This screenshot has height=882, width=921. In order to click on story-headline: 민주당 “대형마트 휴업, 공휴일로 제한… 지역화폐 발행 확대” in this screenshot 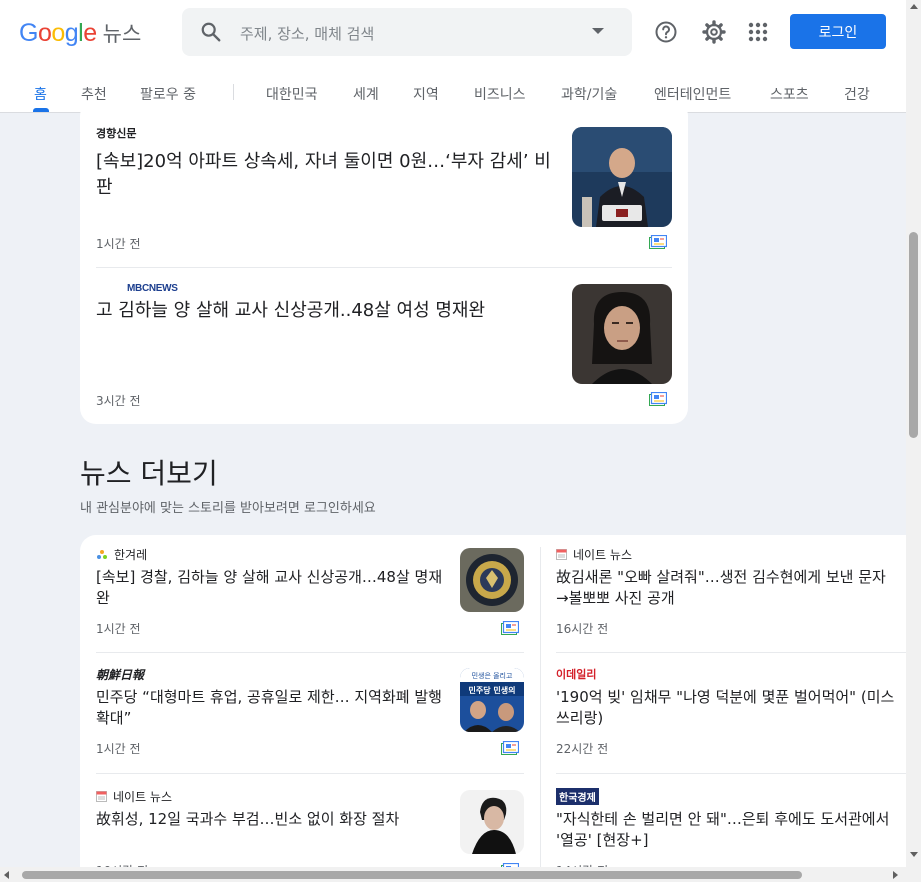, I will do `click(271, 708)`.